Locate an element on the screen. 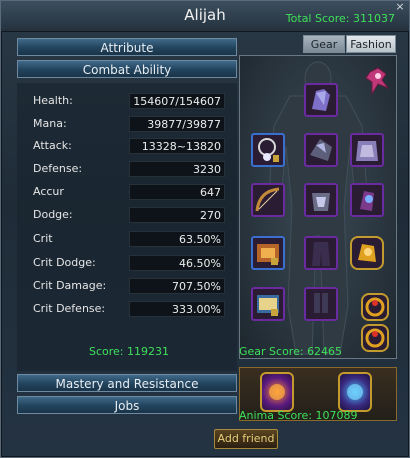  total-score: Total Score: 311037 is located at coordinates (340, 18).